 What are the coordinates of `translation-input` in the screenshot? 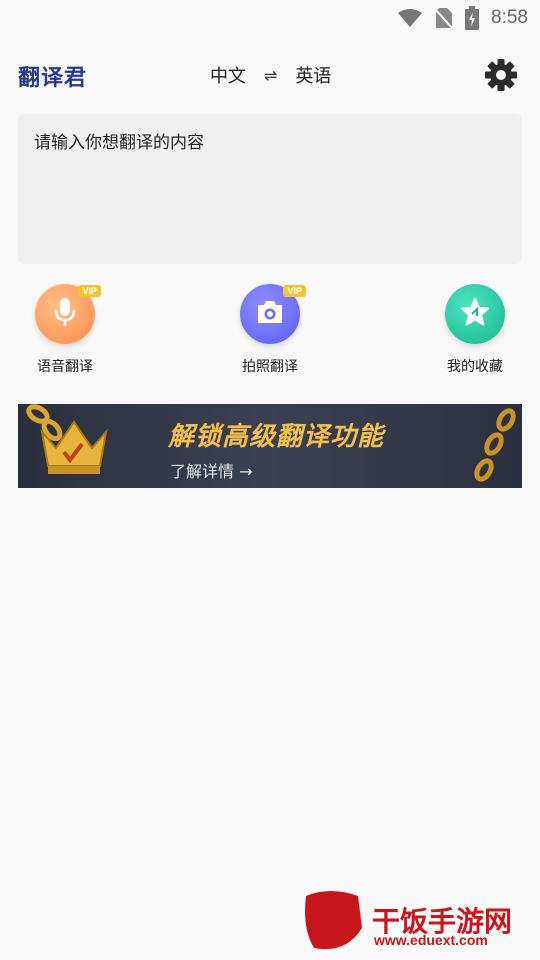 It's located at (270, 189).